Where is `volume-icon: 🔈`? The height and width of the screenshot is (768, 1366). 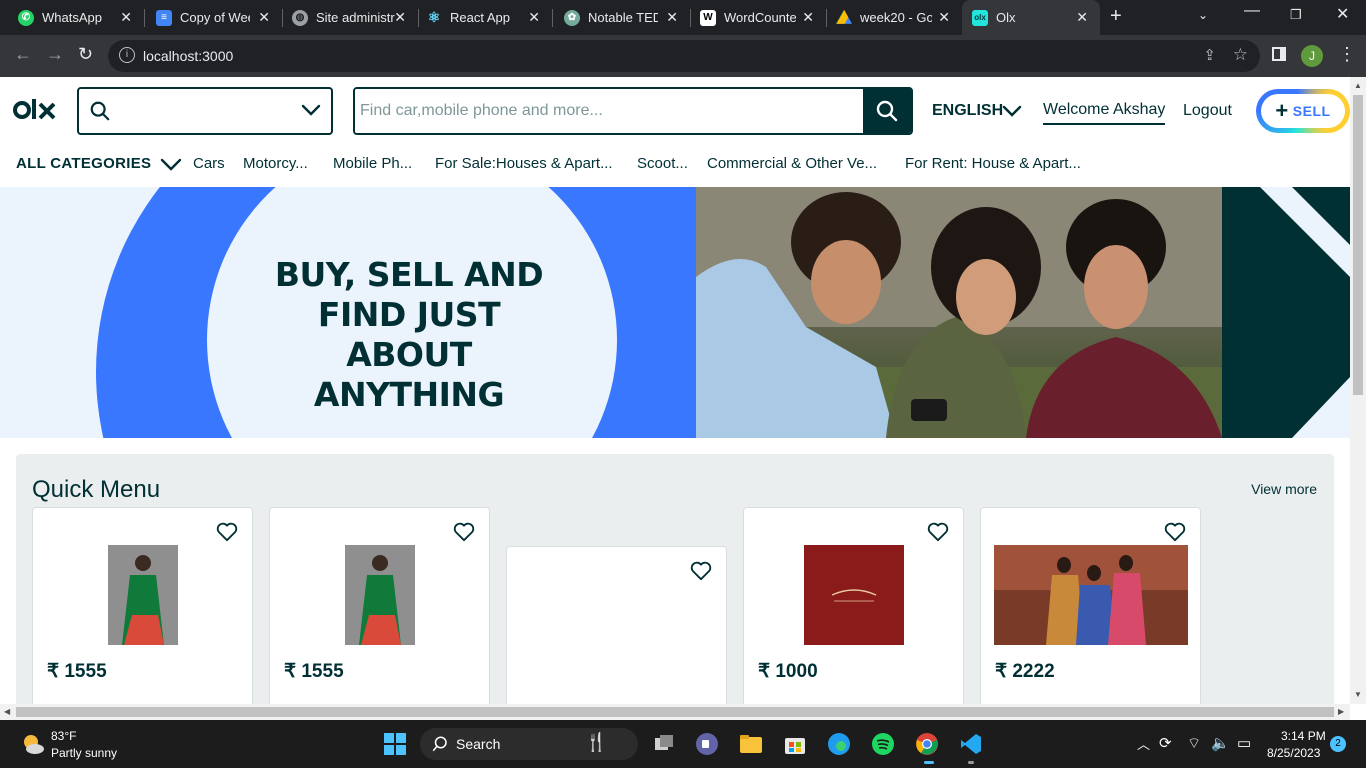 volume-icon: 🔈 is located at coordinates (1220, 743).